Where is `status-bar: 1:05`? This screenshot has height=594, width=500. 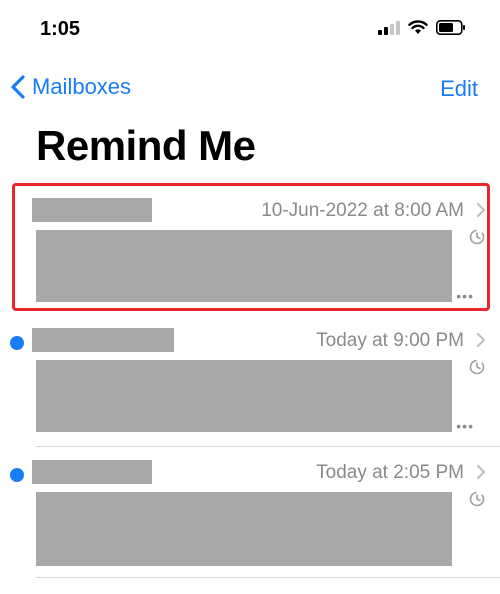 status-bar: 1:05 is located at coordinates (250, 30).